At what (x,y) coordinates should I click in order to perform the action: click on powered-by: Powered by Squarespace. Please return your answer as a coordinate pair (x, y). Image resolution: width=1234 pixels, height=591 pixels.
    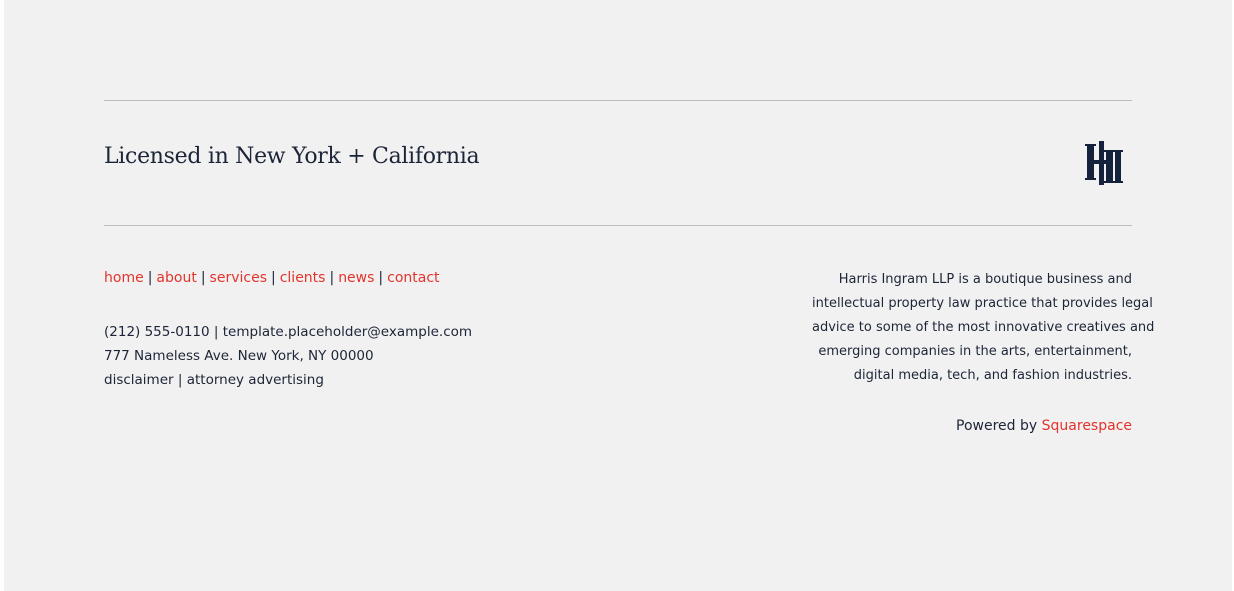
    Looking at the image, I should click on (1044, 426).